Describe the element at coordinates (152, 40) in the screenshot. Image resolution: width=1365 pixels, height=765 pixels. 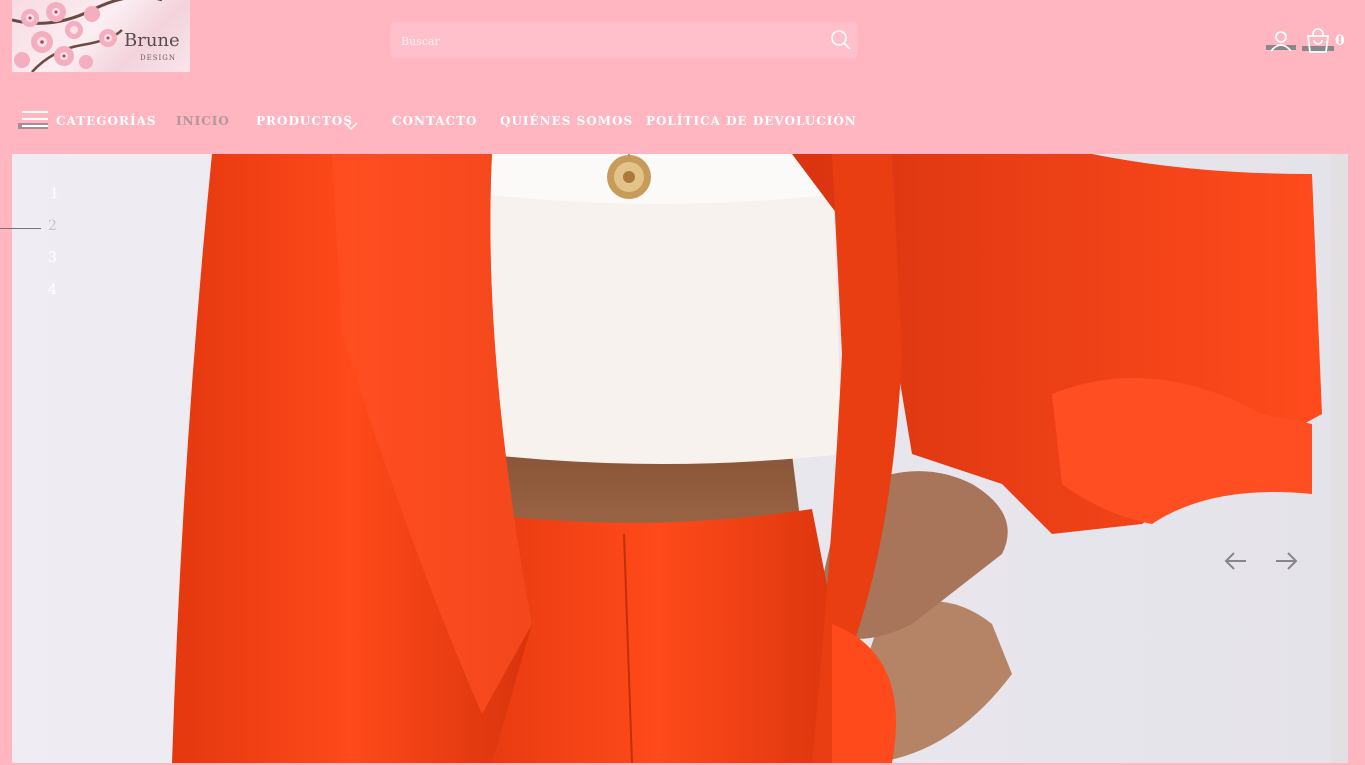
I see `logo-name: Brune` at that location.